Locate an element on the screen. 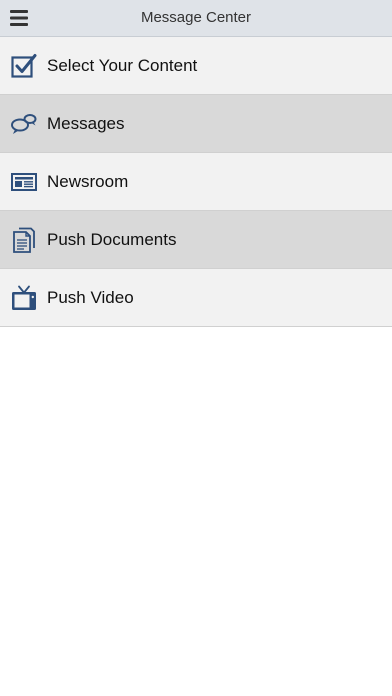 This screenshot has width=392, height=696. menu-item-select-your-content: Select Your Content is located at coordinates (196, 66).